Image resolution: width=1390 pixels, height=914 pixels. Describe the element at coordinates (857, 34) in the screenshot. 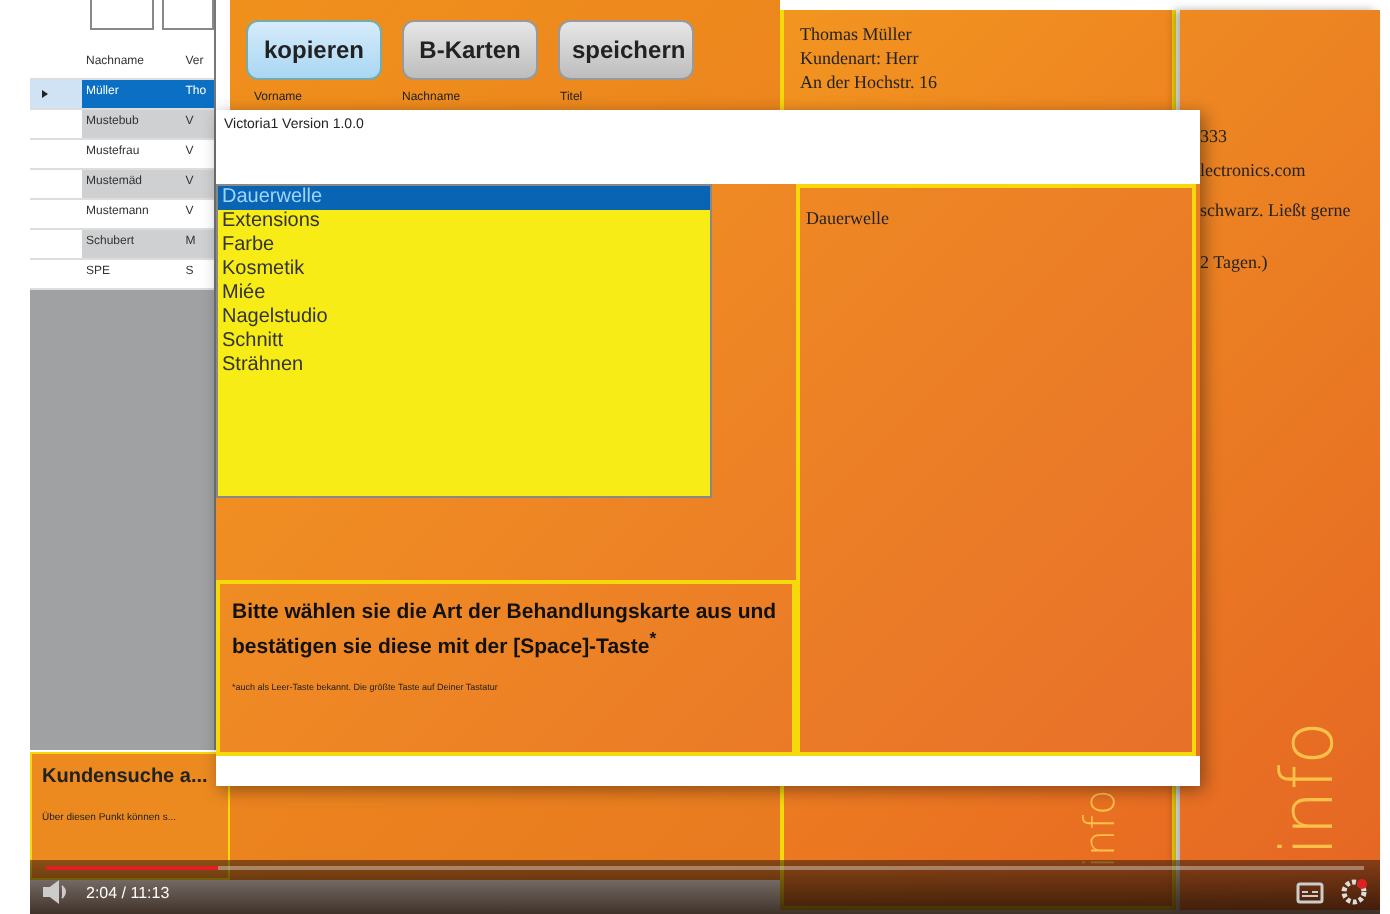

I see `card-text: Thomas Müller` at that location.